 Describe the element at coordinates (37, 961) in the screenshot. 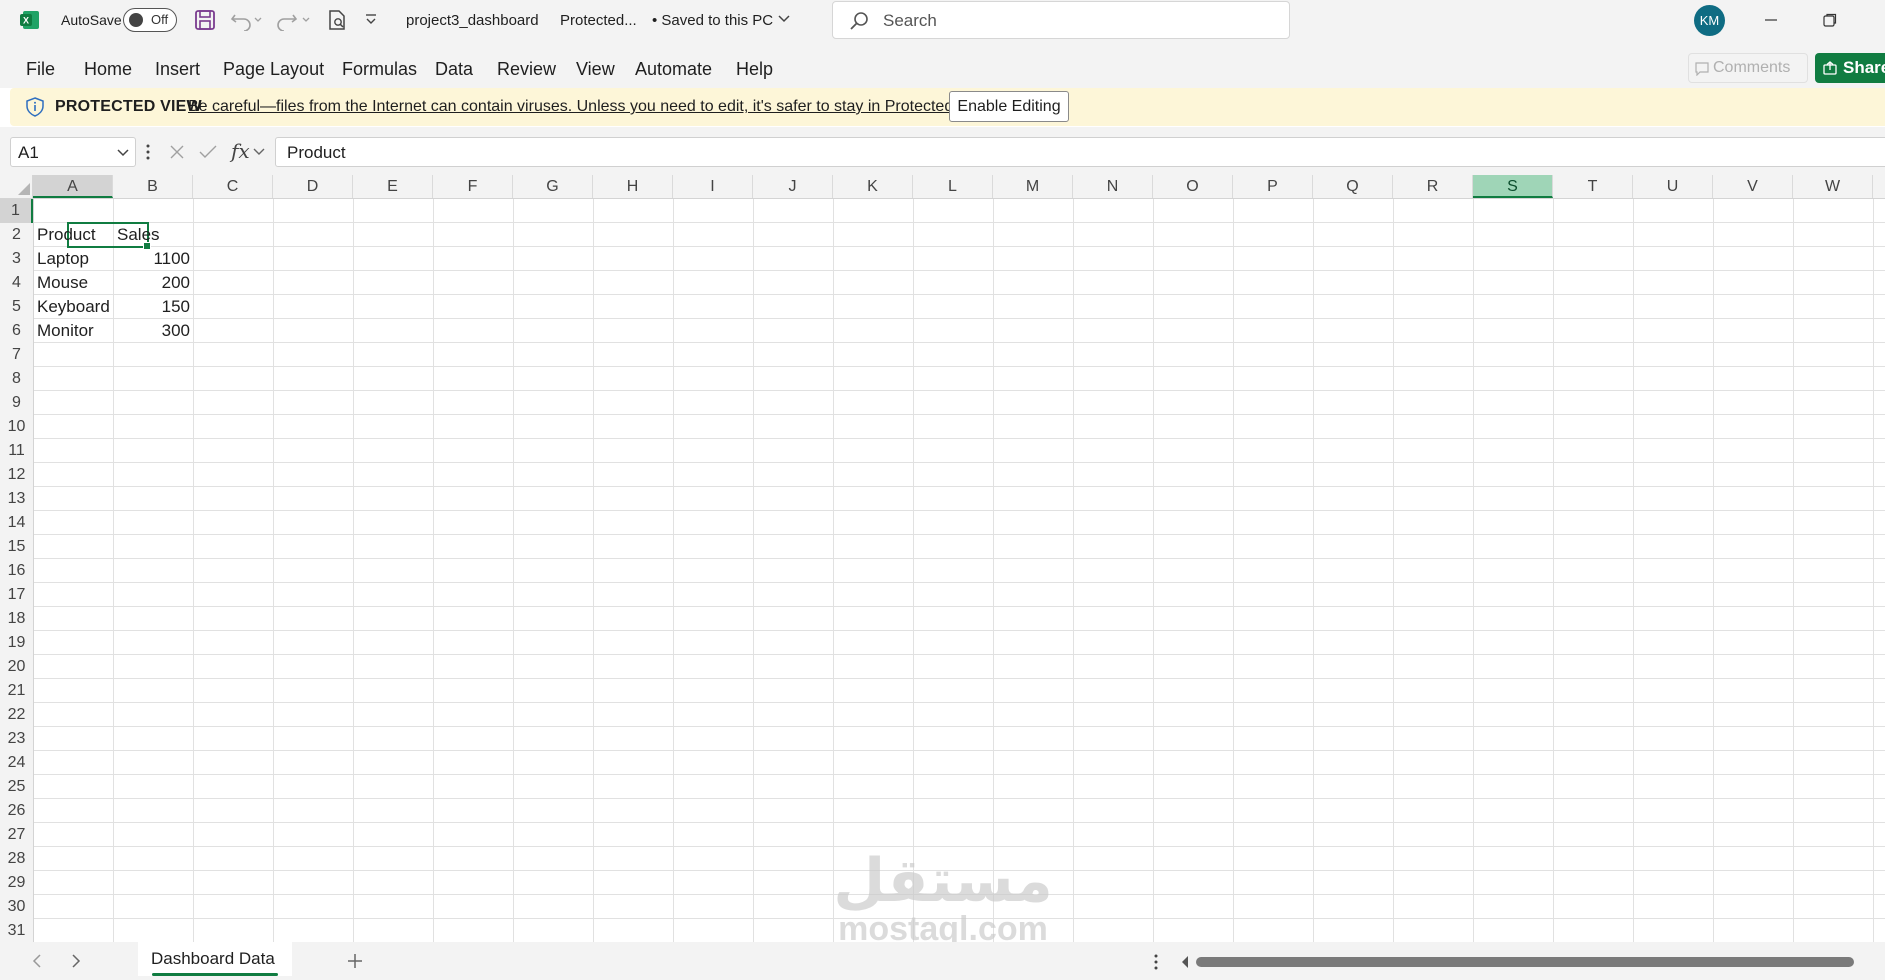

I see `chevron-left-icon` at that location.